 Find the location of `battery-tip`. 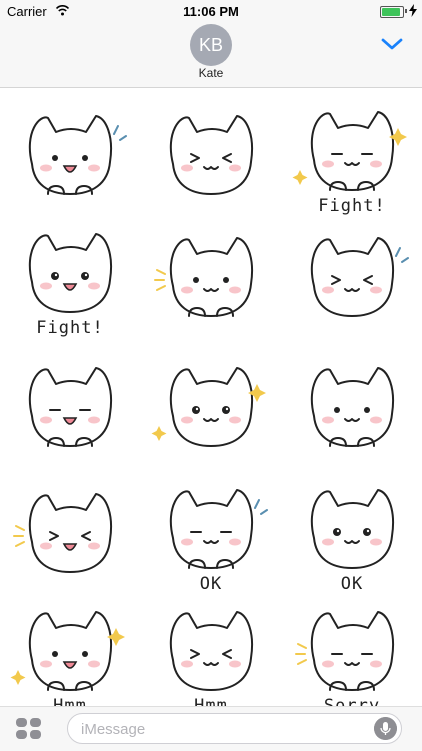

battery-tip is located at coordinates (406, 11).